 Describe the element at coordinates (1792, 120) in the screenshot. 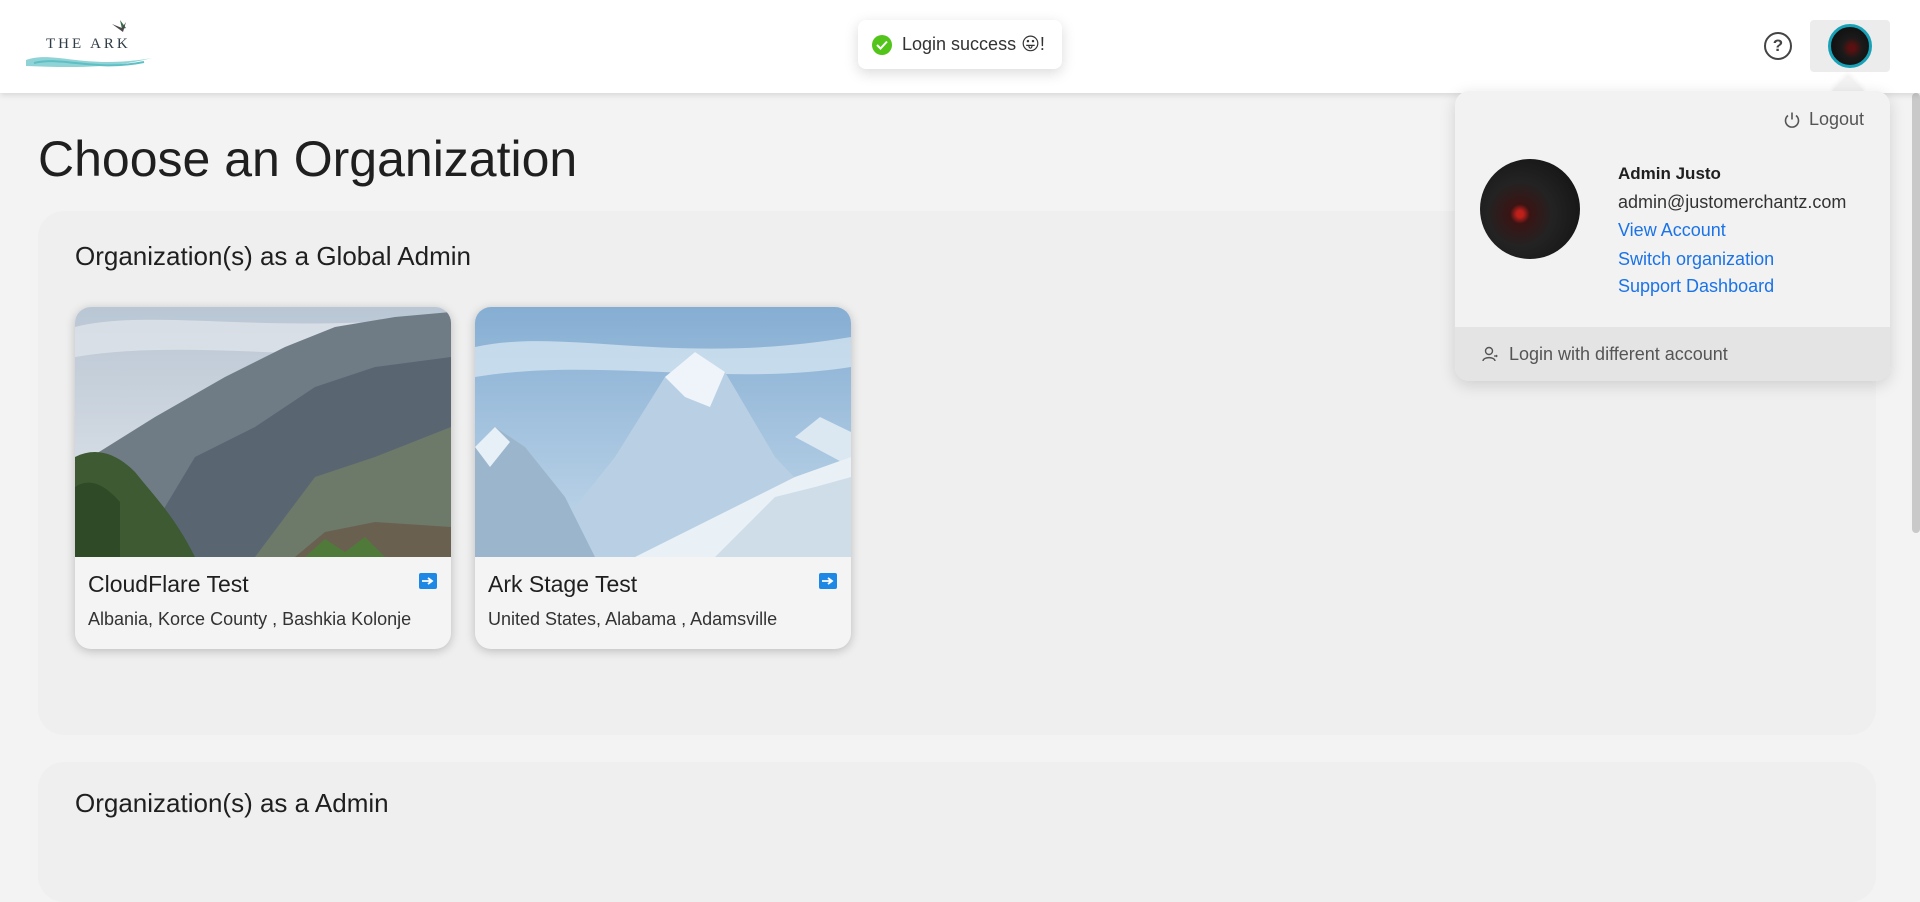

I see `power-icon` at that location.